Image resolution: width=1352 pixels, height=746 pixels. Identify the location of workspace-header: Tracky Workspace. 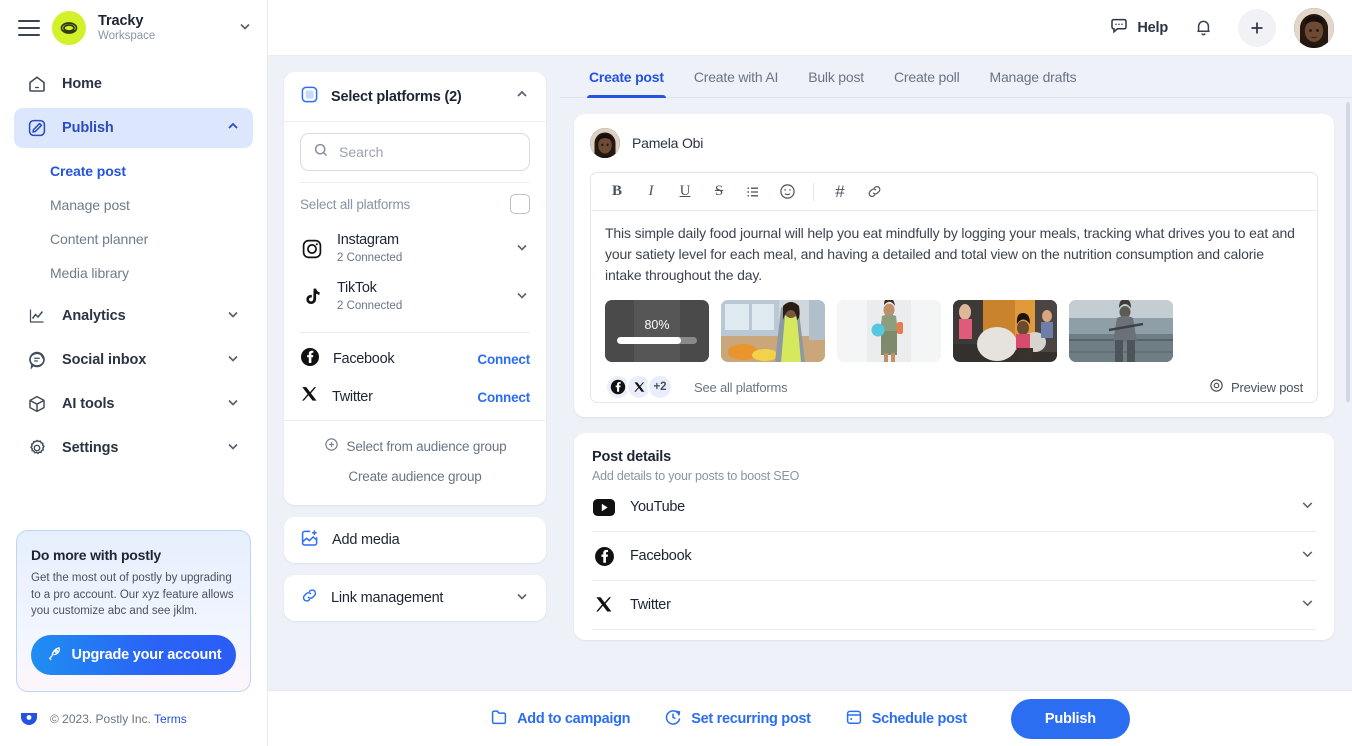
(133, 28).